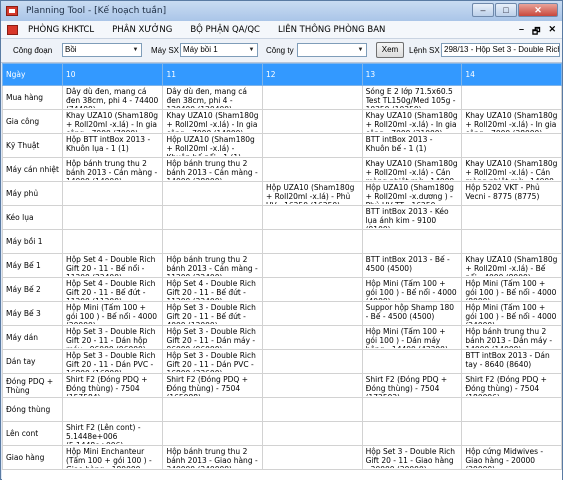 The height and width of the screenshot is (480, 563). Describe the element at coordinates (32, 74) in the screenshot. I see `header-ngay: Ngày` at that location.